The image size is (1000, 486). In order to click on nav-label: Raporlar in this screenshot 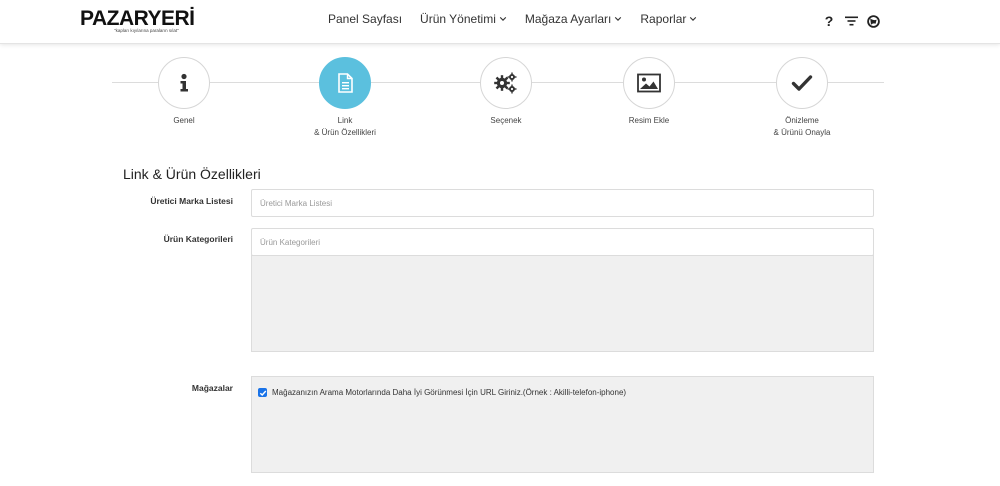, I will do `click(663, 19)`.